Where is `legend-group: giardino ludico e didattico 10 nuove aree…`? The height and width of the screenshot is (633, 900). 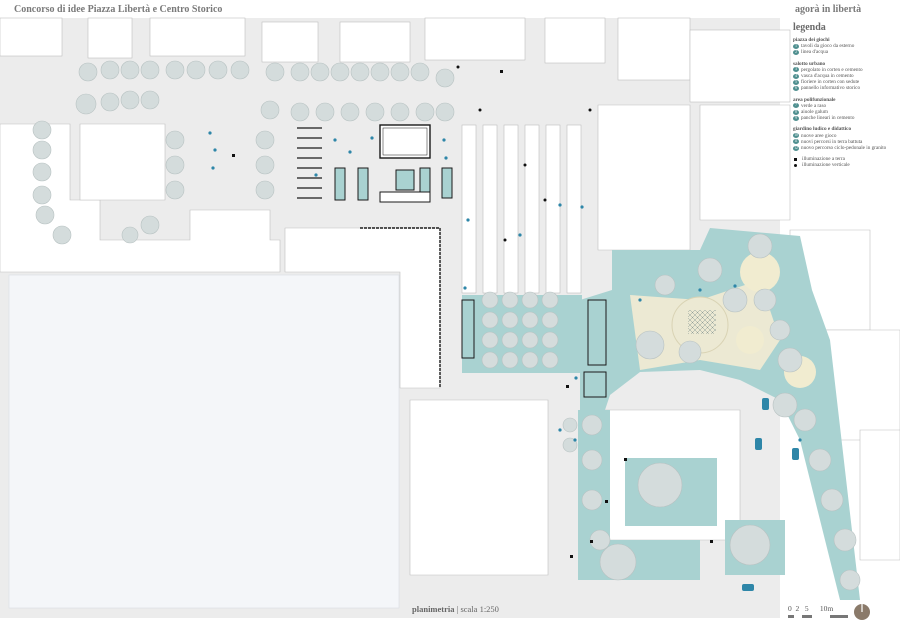 legend-group: giardino ludico e didattico 10 nuove aree… is located at coordinates (843, 138).